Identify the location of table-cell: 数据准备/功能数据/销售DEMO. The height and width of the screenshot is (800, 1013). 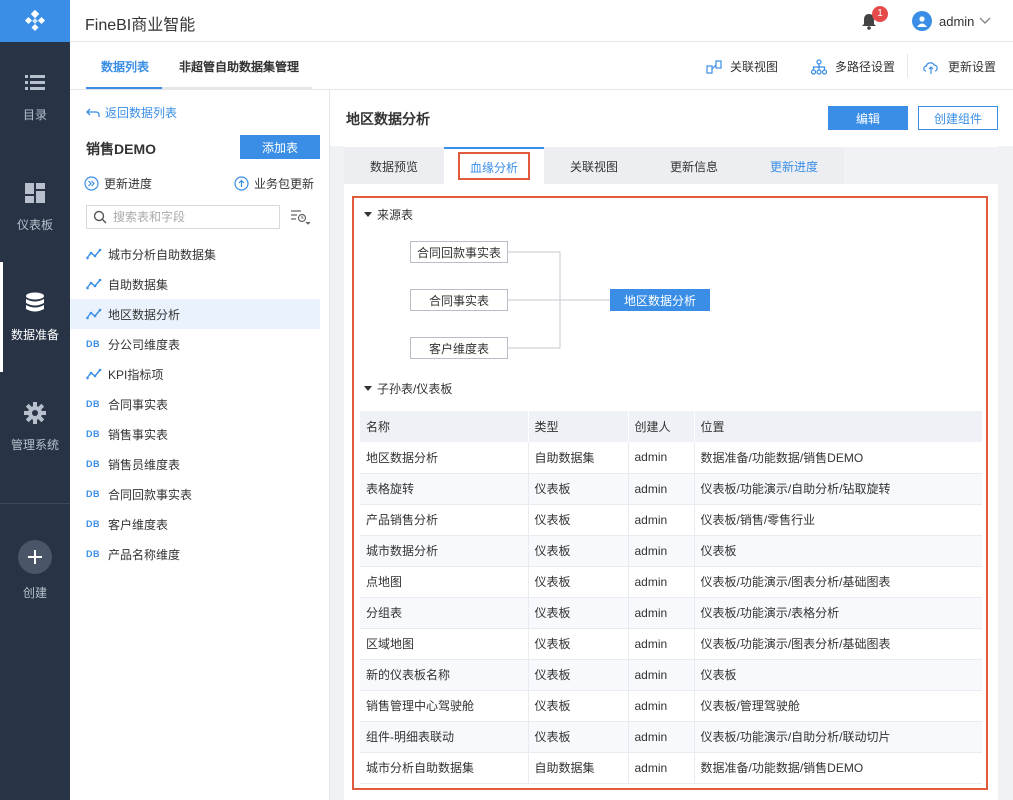
(838, 458).